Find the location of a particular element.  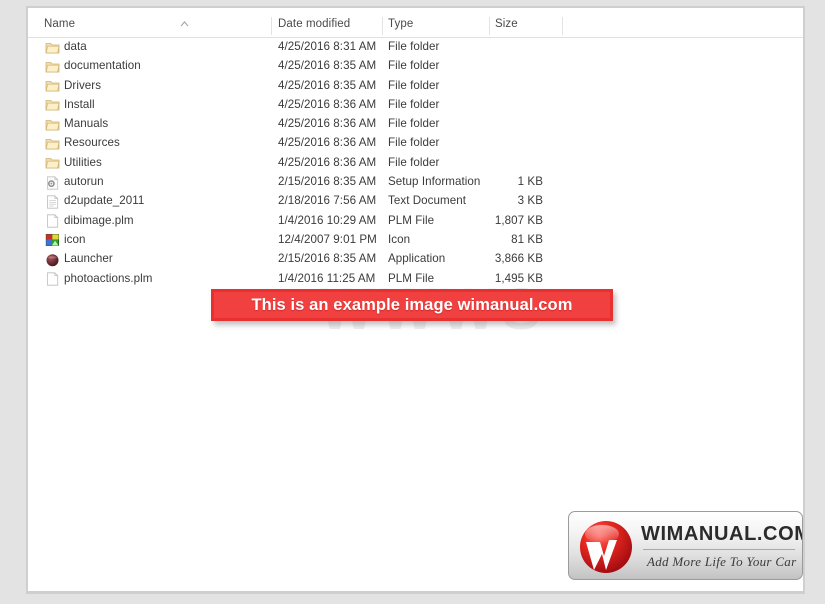

file-date-modified-cell: 1/4/2016 10:29 AM is located at coordinates (327, 220).